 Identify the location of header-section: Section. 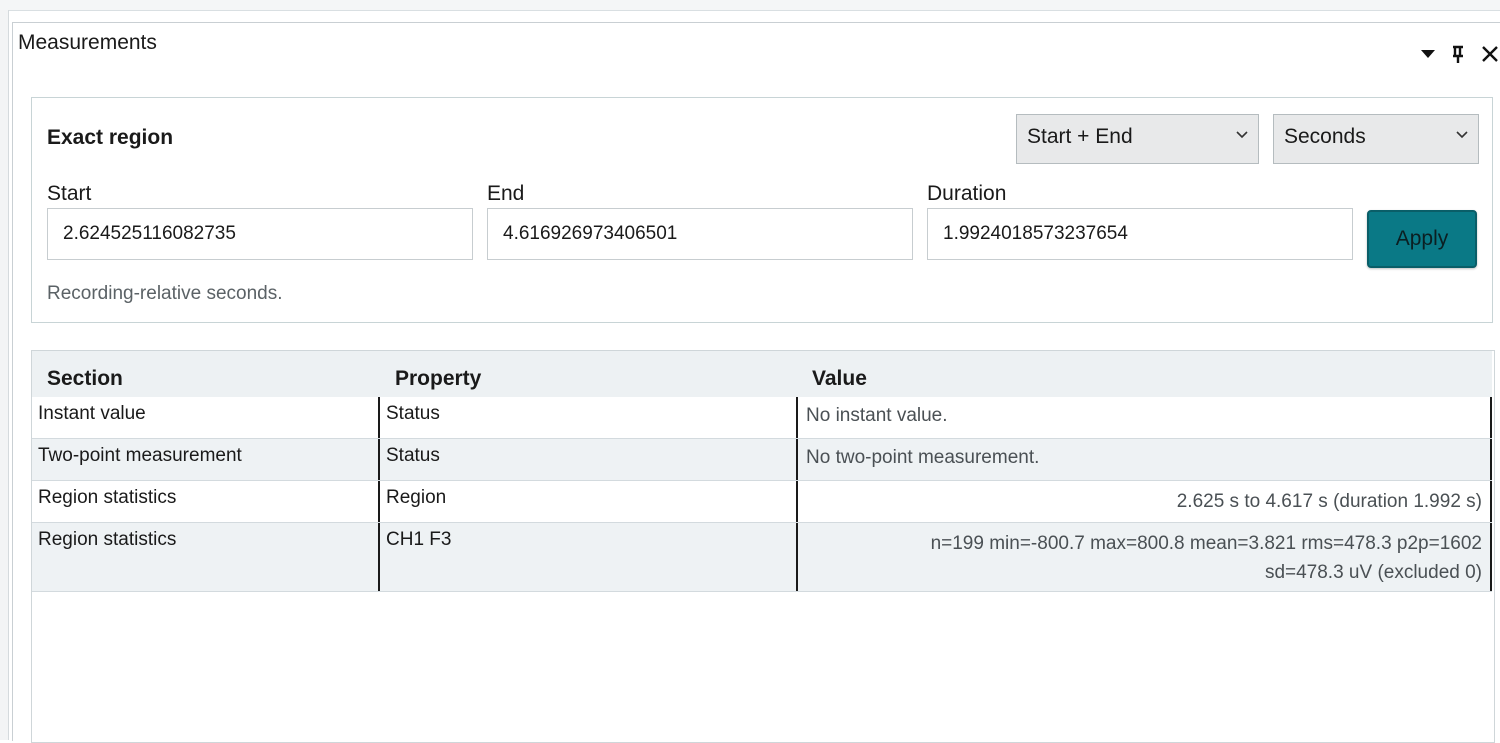
(85, 379).